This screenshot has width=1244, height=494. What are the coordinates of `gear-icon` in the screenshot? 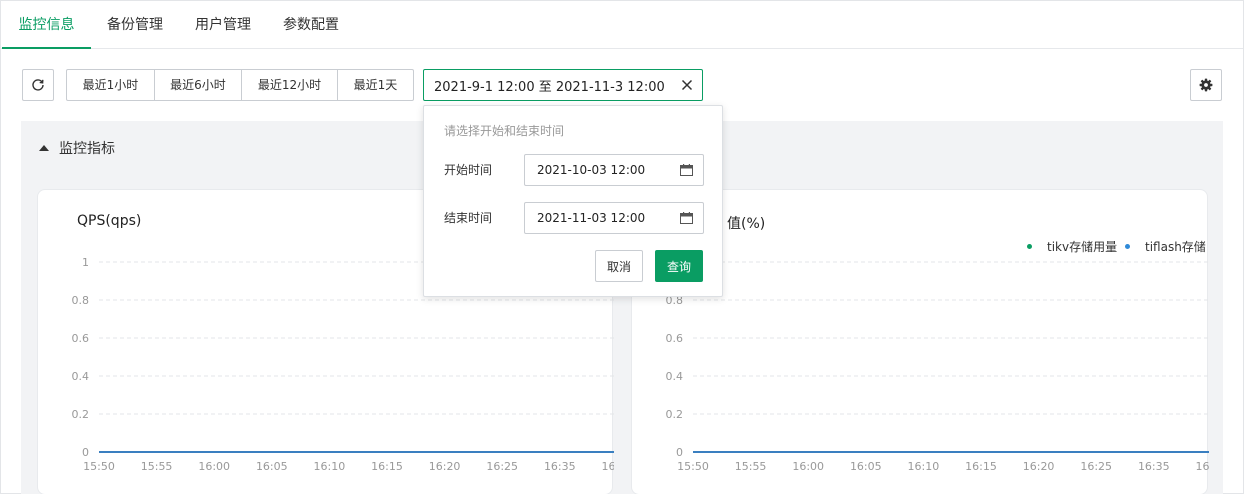 It's located at (1206, 85).